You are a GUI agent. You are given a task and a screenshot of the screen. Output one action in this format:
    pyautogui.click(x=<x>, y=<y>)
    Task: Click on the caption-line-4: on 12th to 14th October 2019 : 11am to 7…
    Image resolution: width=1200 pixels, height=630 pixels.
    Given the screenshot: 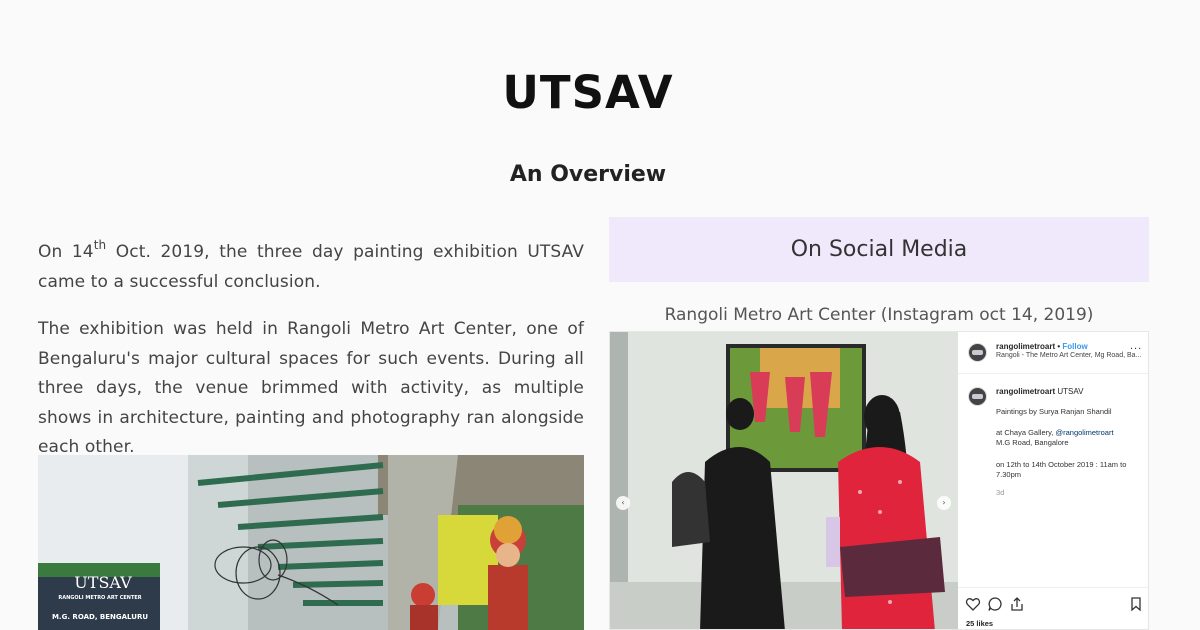 What is the action you would take?
    pyautogui.click(x=1061, y=469)
    